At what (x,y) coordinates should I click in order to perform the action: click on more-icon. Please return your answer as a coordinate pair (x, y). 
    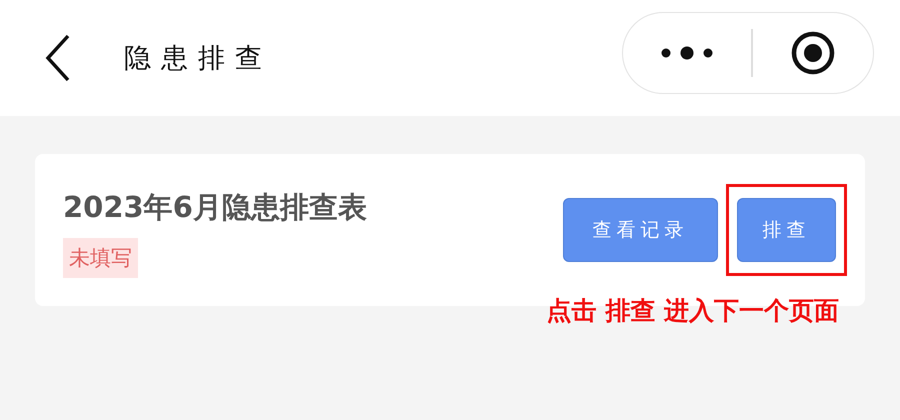
    Looking at the image, I should click on (687, 53).